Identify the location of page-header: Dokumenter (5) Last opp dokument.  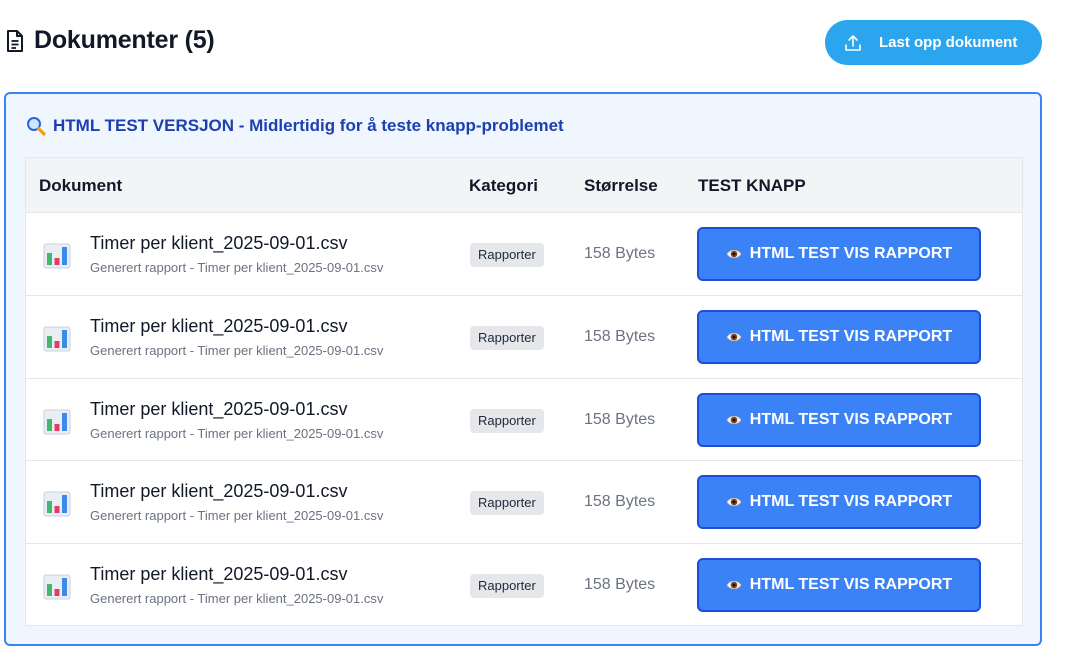
(538, 43).